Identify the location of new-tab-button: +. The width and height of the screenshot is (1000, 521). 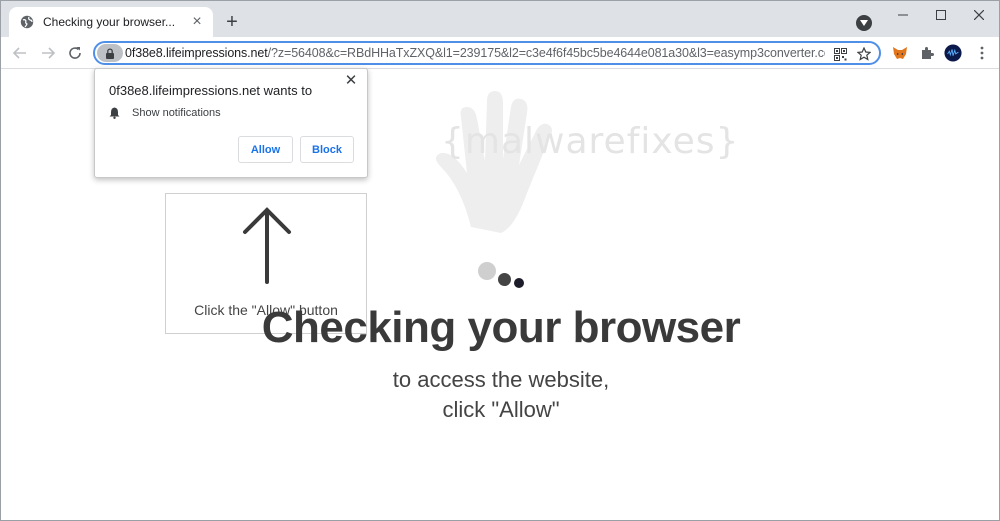
(232, 22).